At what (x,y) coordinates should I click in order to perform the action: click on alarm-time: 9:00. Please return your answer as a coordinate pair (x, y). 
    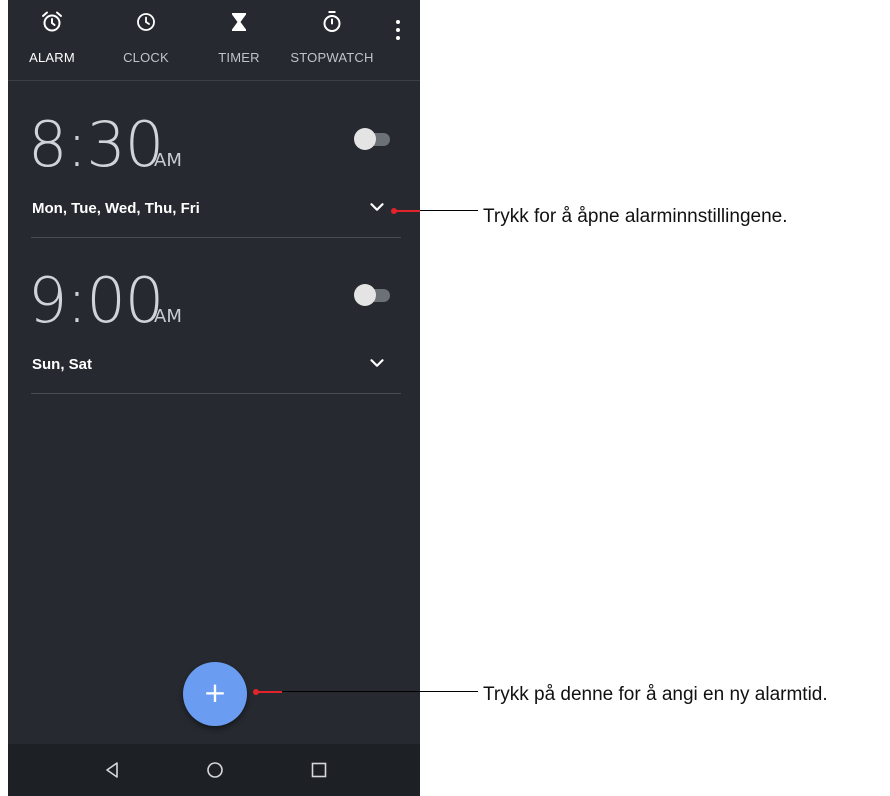
    Looking at the image, I should click on (96, 300).